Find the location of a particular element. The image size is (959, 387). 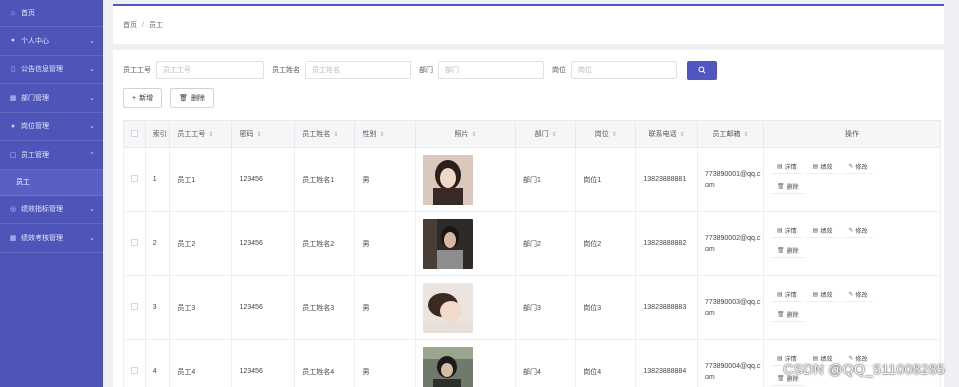

batch-delete-button: 🗑 删除 is located at coordinates (192, 98).